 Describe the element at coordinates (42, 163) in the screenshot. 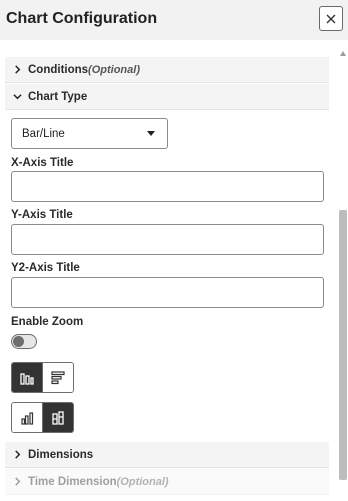

I see `x-axis-title-label: X-Axis Title` at that location.